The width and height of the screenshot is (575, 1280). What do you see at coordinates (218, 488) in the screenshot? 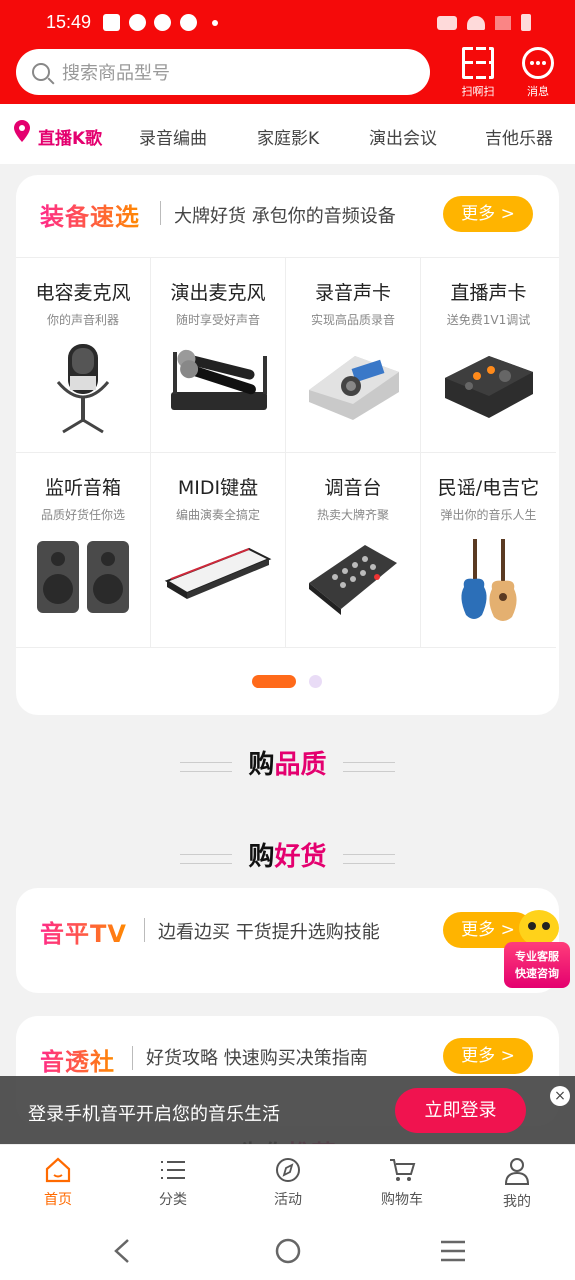
I see `item-title: MIDI键盘` at bounding box center [218, 488].